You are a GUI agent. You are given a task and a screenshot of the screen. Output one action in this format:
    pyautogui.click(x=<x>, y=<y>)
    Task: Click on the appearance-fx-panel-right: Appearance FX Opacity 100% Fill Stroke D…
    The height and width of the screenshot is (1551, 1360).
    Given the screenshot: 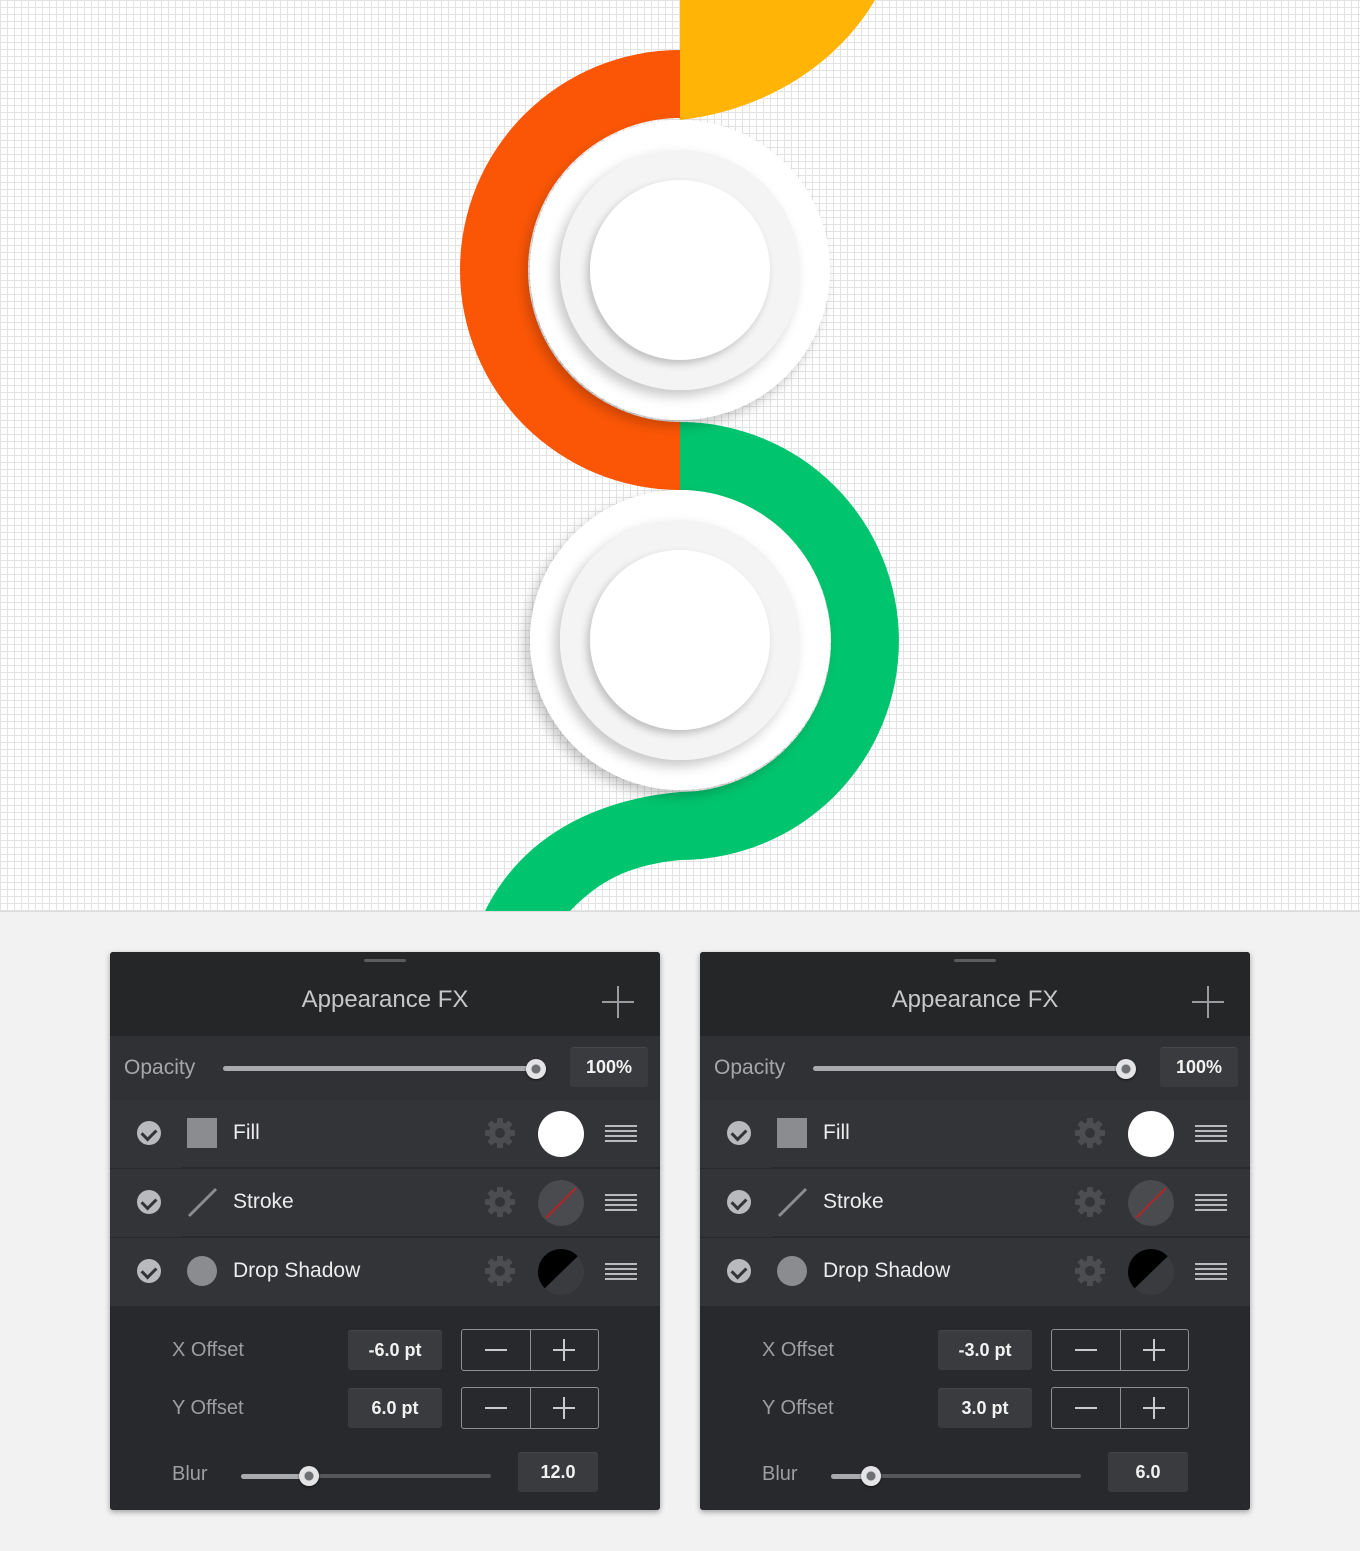 What is the action you would take?
    pyautogui.click(x=975, y=1231)
    